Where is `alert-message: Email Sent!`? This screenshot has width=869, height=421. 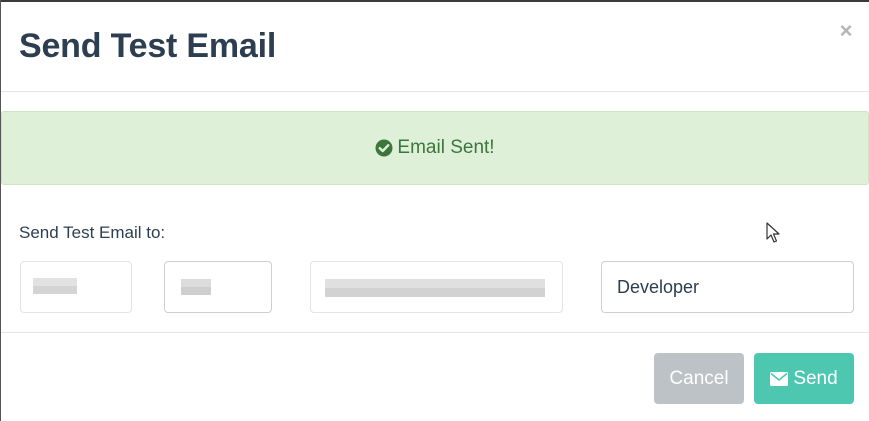 alert-message: Email Sent! is located at coordinates (446, 147).